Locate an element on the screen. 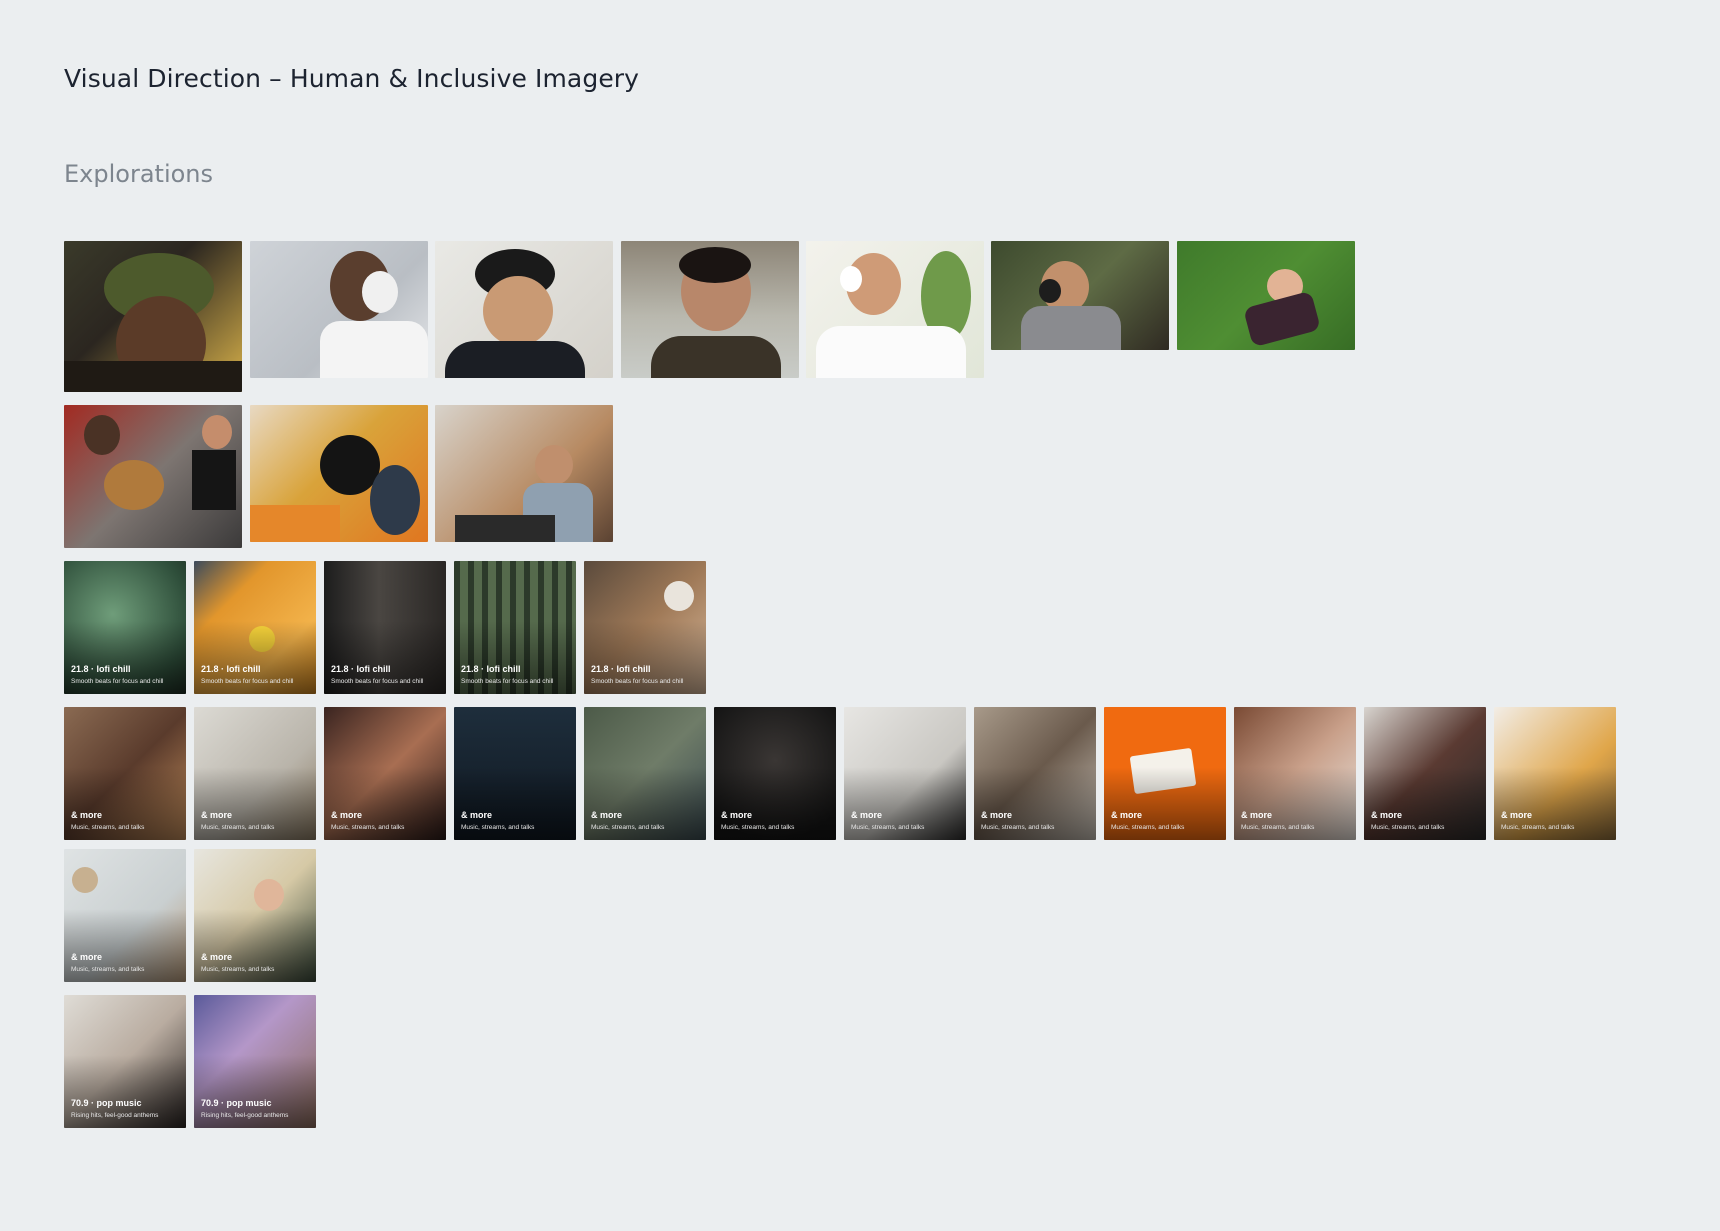  section-title-explorations: Explorations is located at coordinates (139, 174).